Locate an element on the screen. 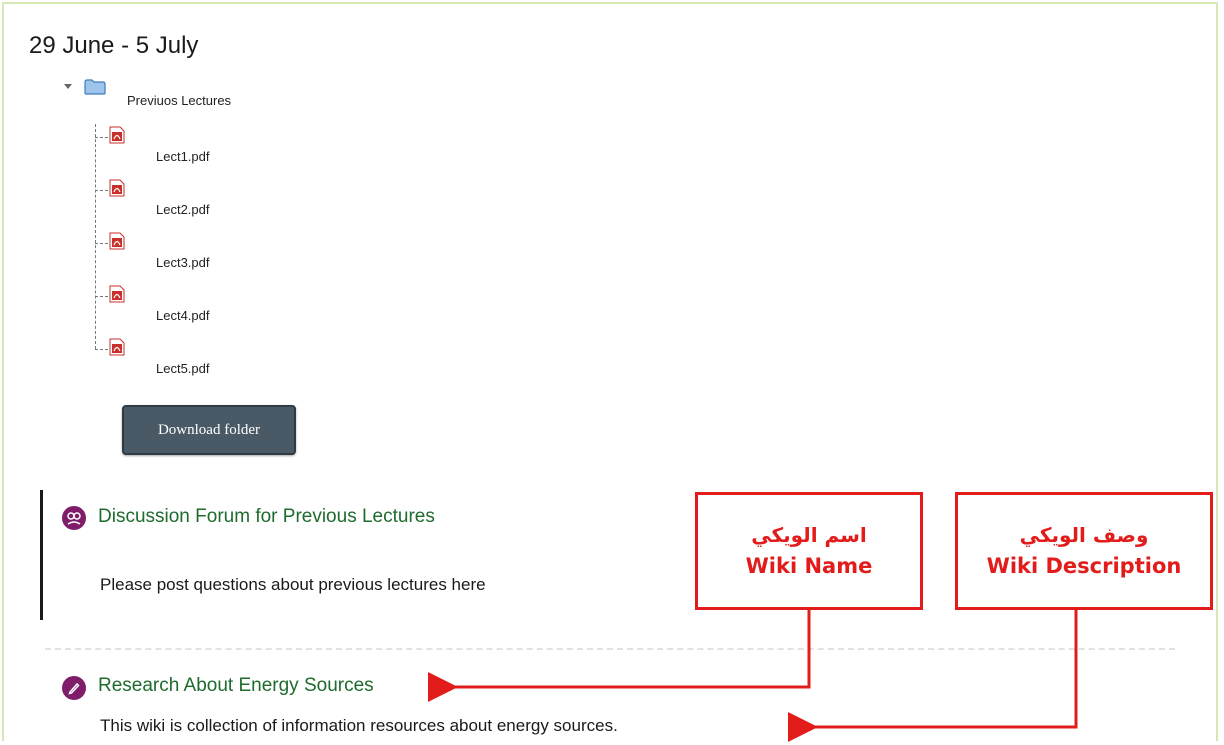 This screenshot has width=1224, height=745. wiki-description-callout: وصف الويكي Wiki Description is located at coordinates (1084, 551).